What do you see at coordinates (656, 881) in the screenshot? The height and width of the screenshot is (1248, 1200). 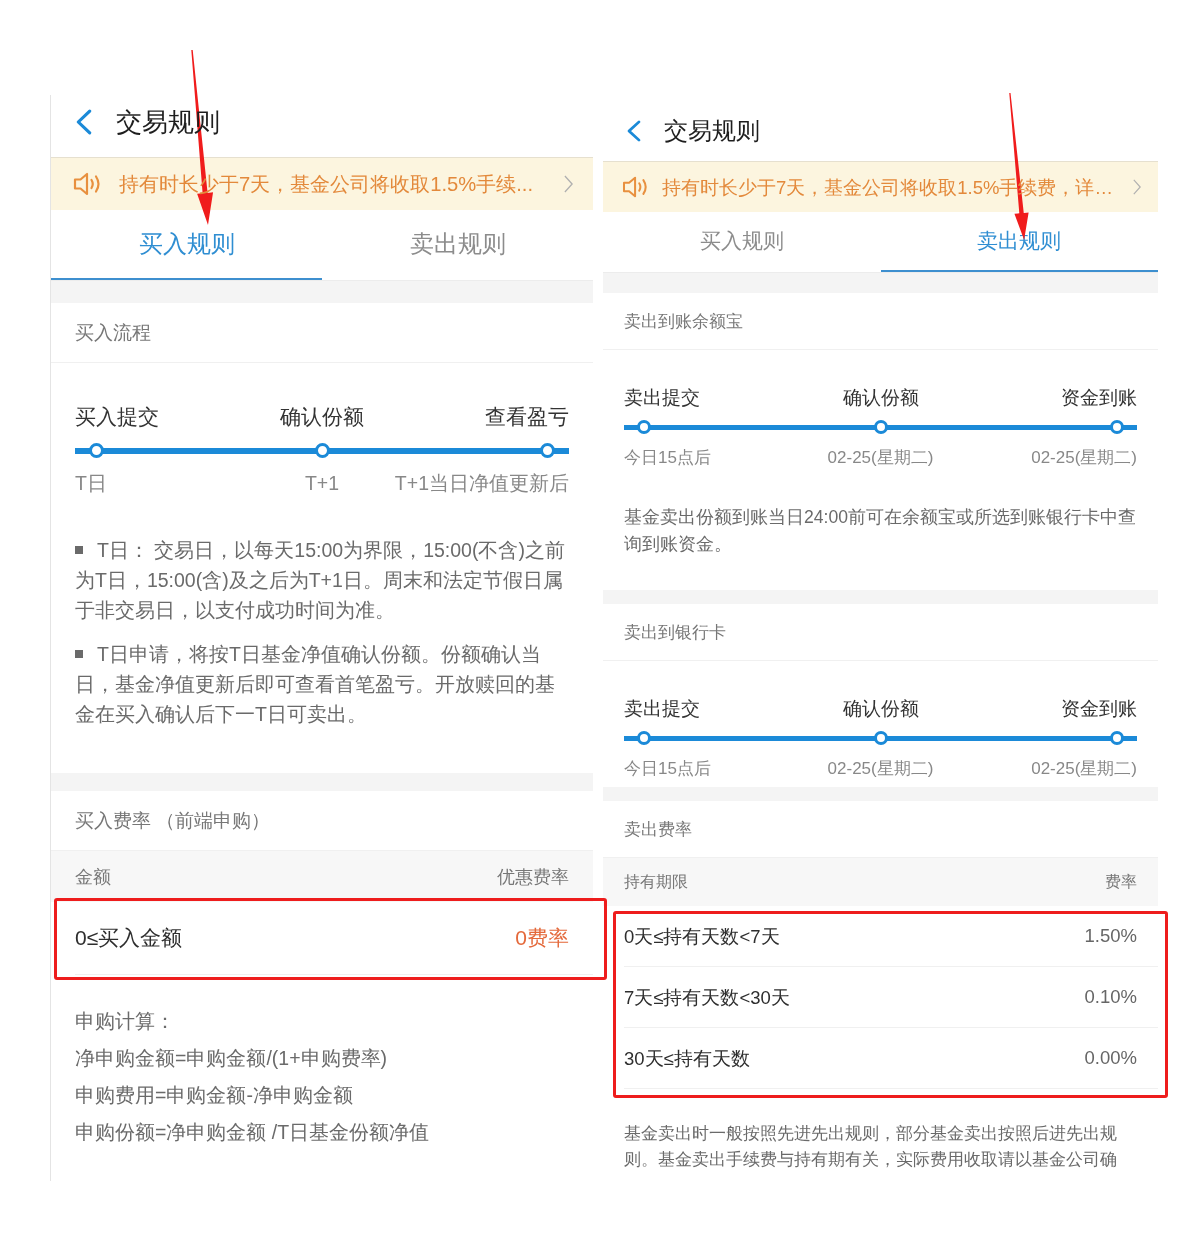 I see `column-header: 持有期限` at bounding box center [656, 881].